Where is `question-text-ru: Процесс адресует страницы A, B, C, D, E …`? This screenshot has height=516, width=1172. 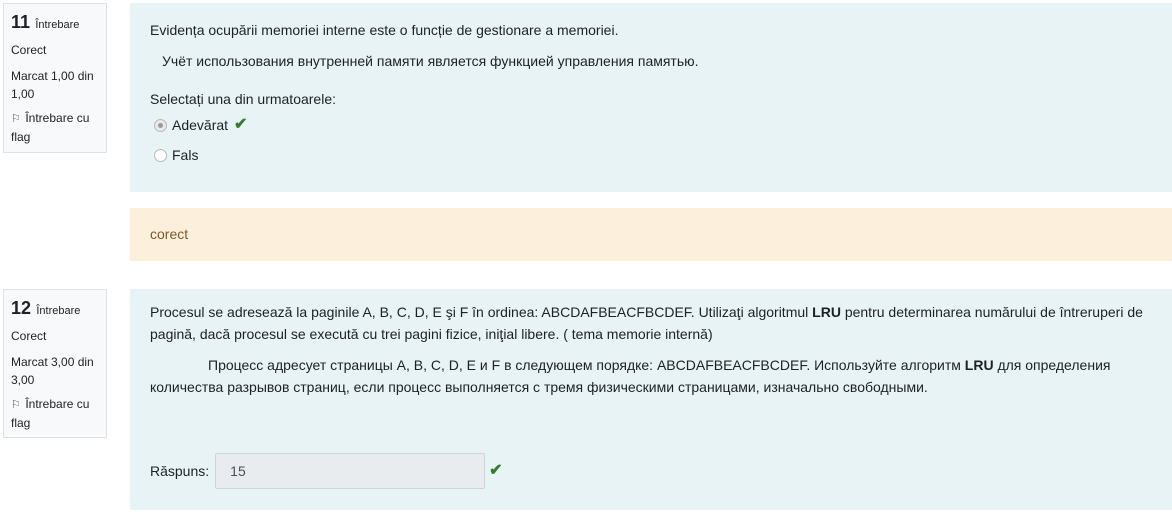 question-text-ru: Процесс адресует страницы A, B, C, D, E … is located at coordinates (651, 376).